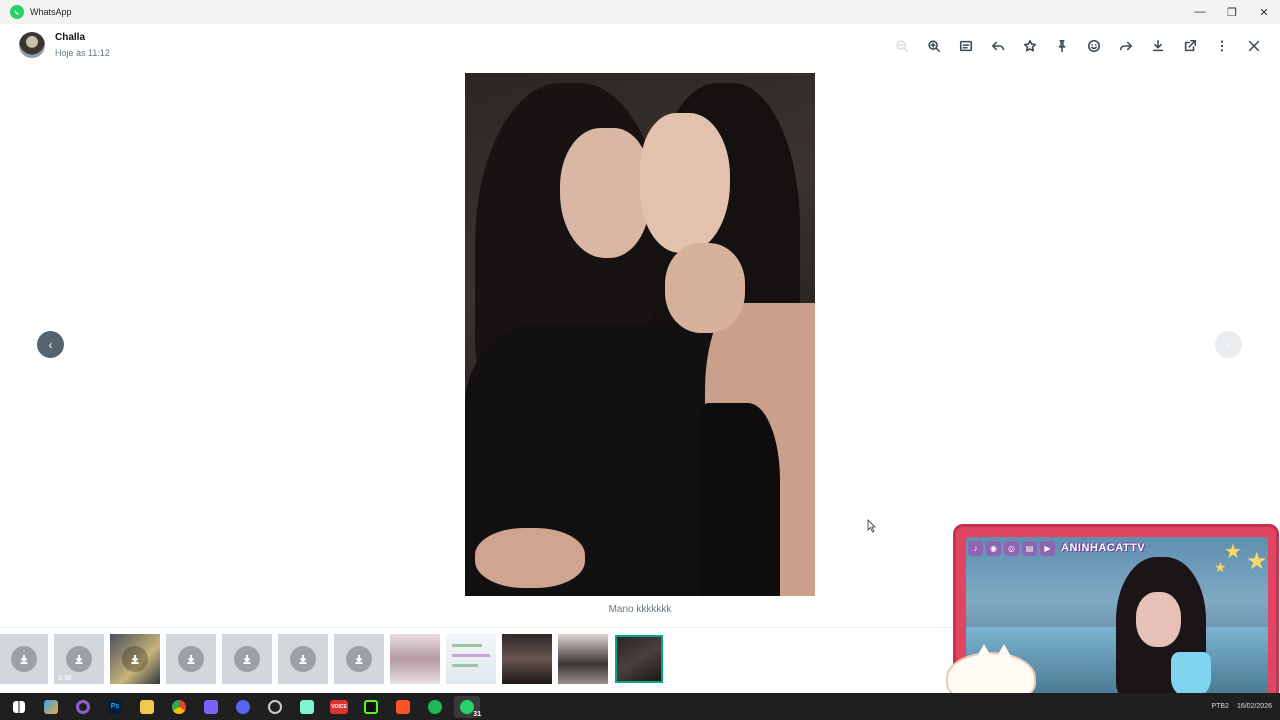 The height and width of the screenshot is (720, 1280). I want to click on close-viewer-button, so click(1254, 46).